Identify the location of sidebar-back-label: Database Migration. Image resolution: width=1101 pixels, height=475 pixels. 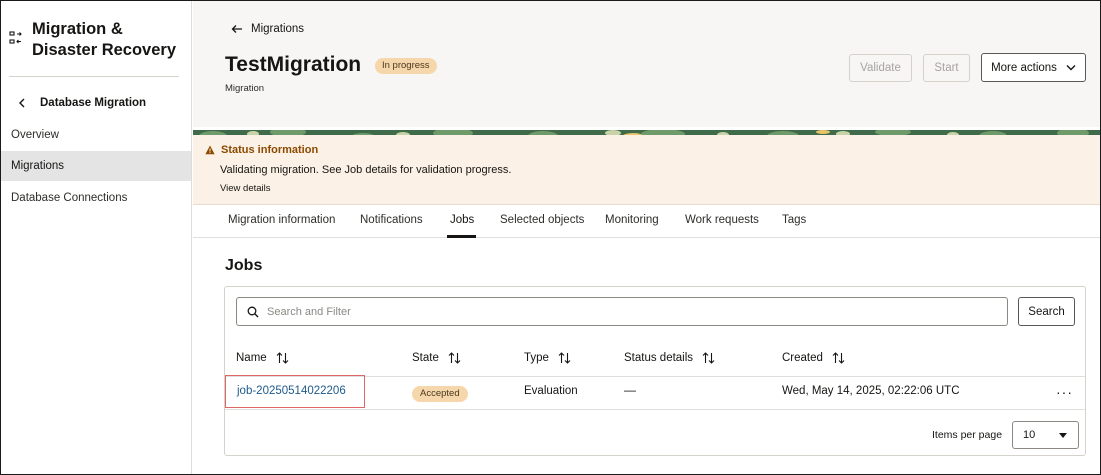
(93, 103).